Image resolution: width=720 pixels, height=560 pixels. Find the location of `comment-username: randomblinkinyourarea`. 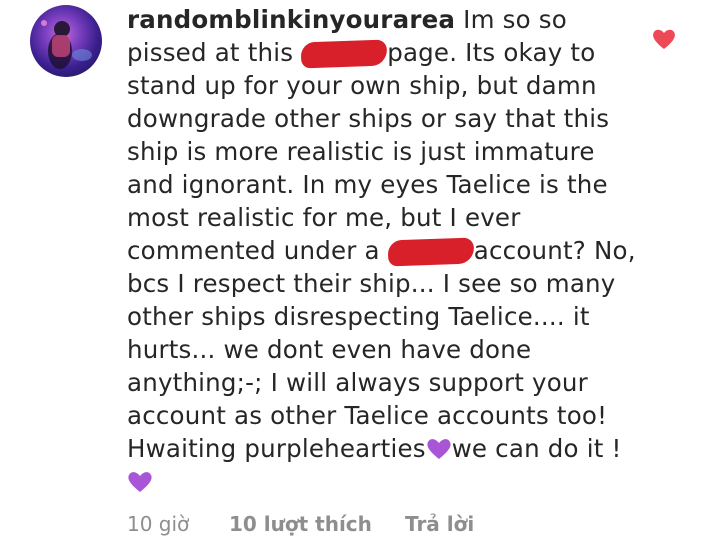

comment-username: randomblinkinyourarea is located at coordinates (291, 19).